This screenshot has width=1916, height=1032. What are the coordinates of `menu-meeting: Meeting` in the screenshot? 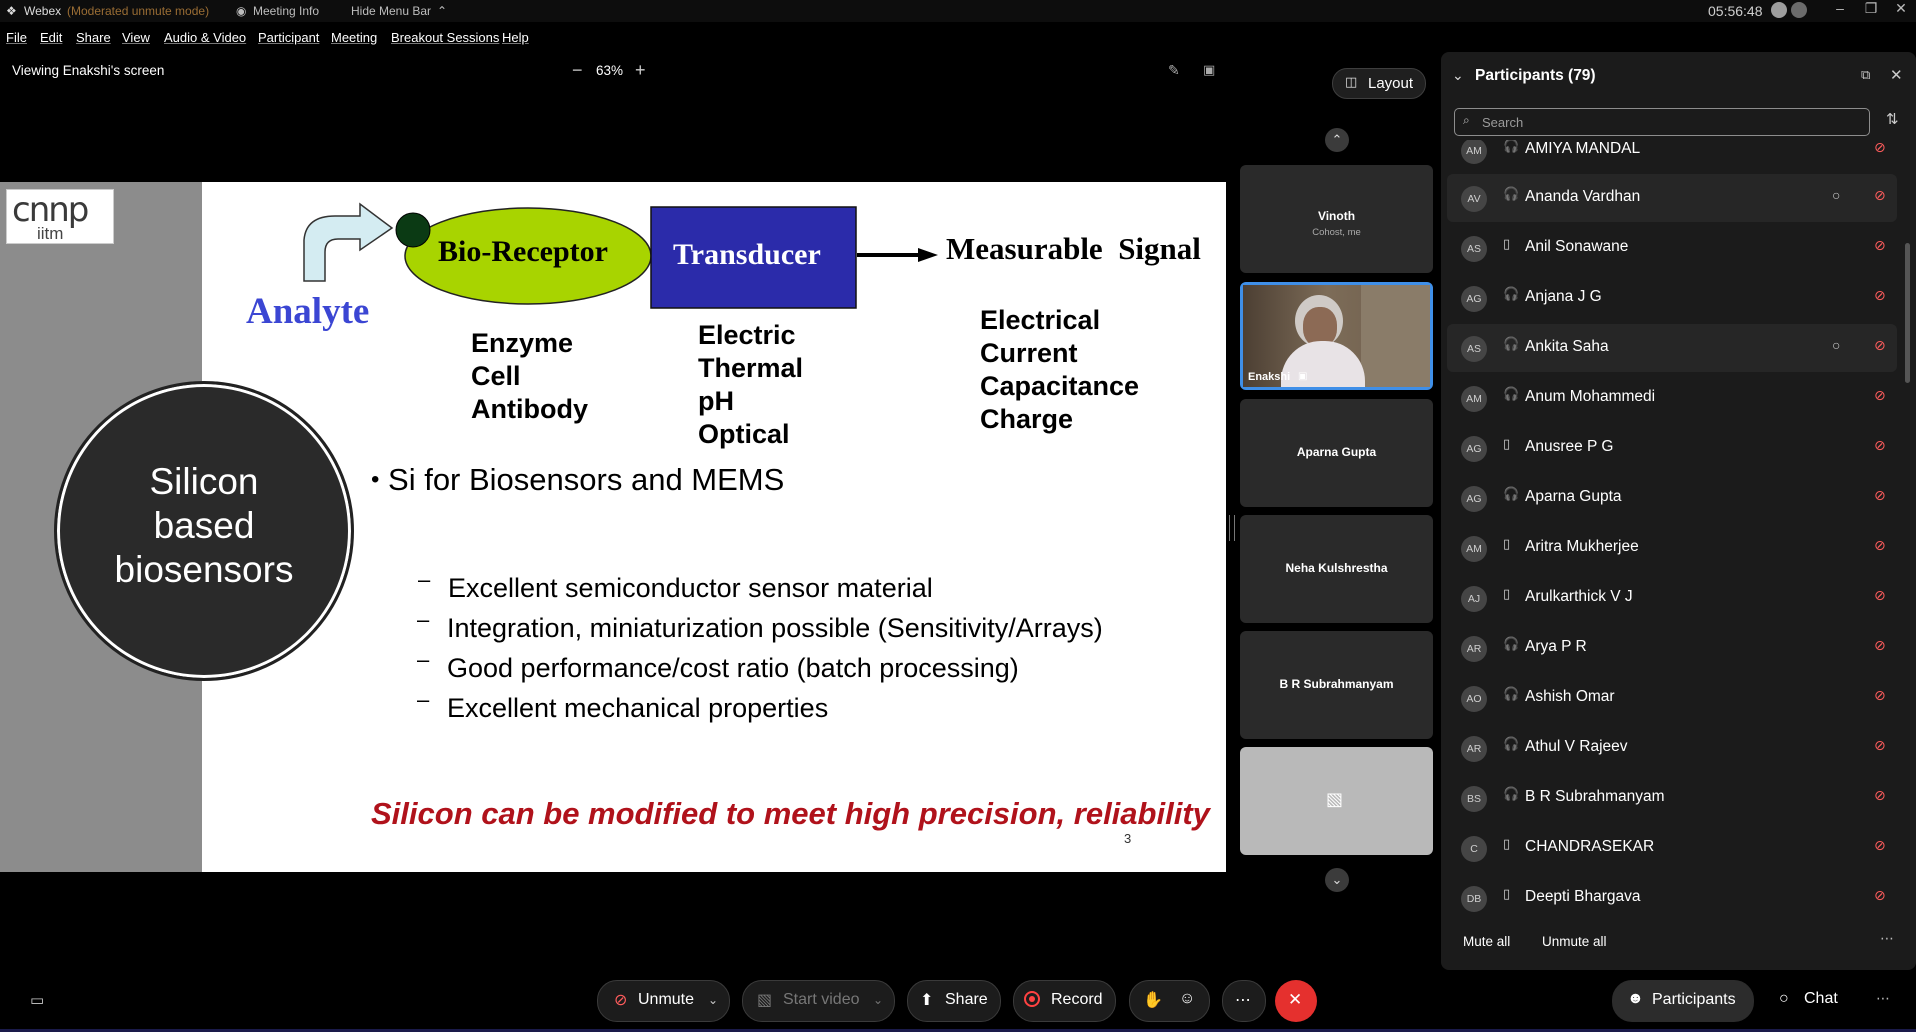 It's located at (354, 37).